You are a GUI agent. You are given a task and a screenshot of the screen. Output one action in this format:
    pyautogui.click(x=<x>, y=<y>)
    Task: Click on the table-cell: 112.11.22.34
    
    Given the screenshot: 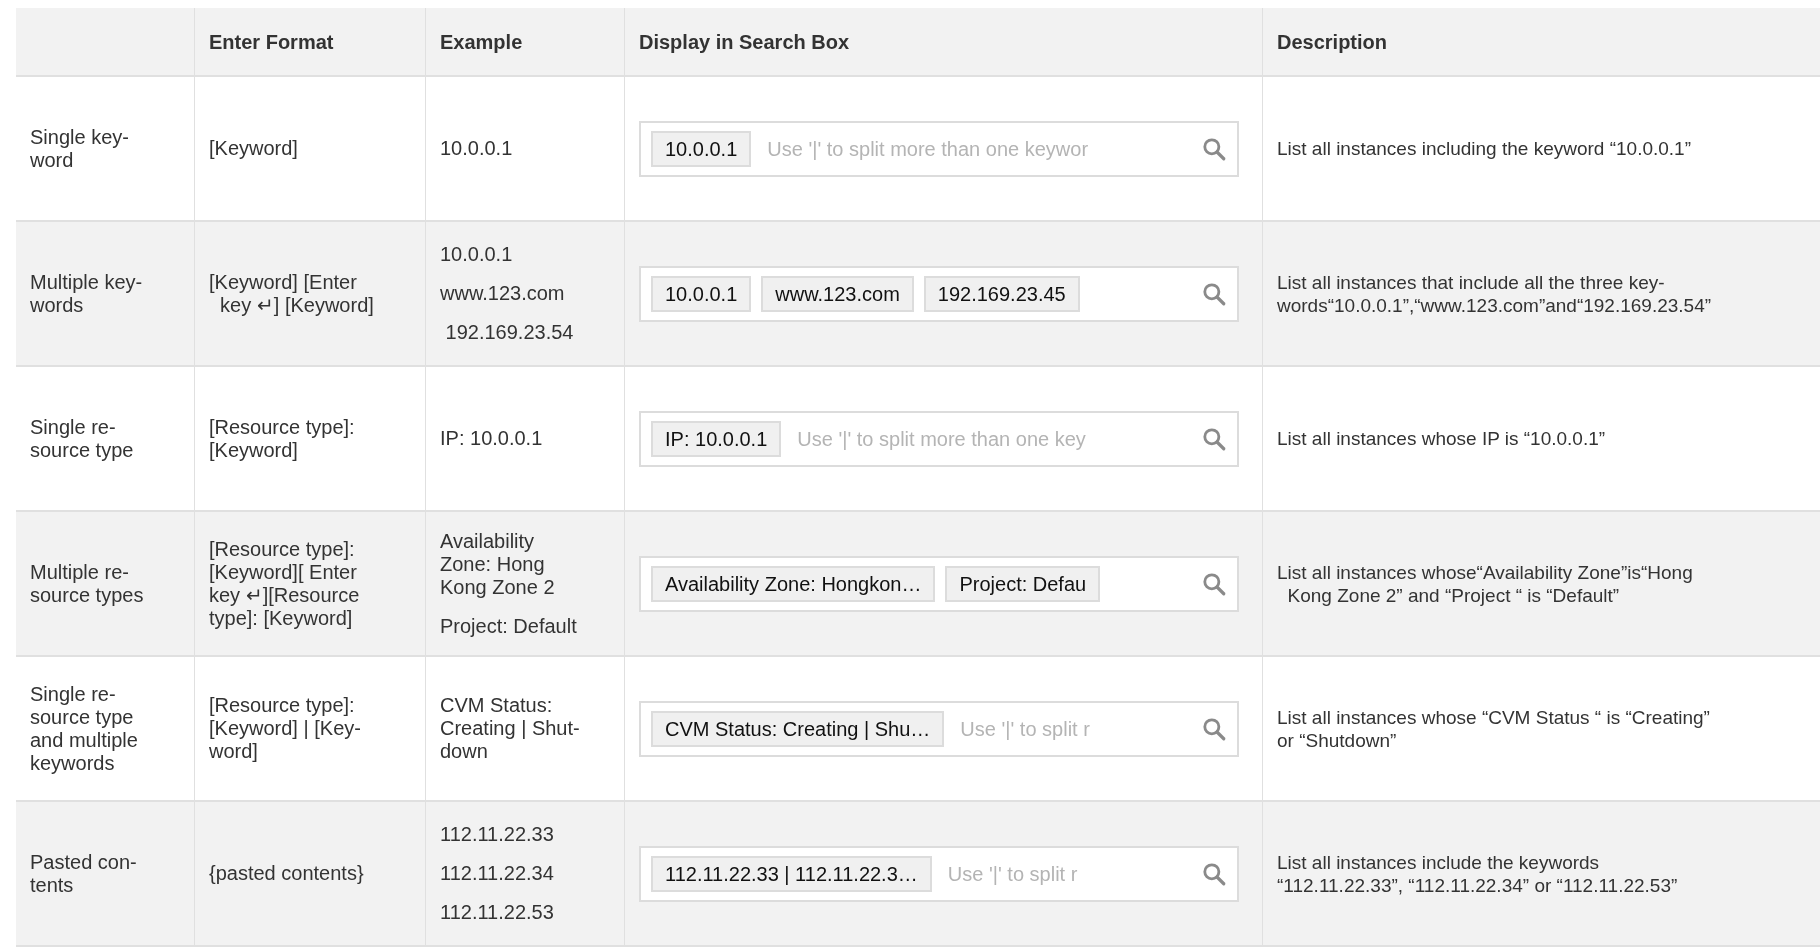 What is the action you would take?
    pyautogui.click(x=497, y=873)
    